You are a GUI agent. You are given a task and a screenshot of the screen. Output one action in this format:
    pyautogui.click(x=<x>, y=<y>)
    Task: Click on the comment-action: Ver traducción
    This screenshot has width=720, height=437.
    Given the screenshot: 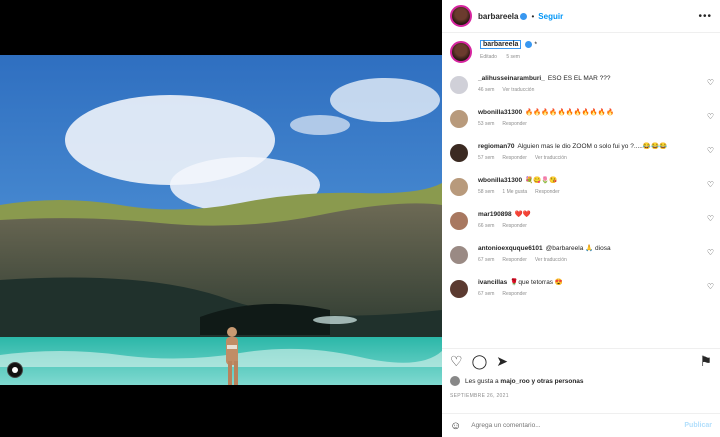 What is the action you would take?
    pyautogui.click(x=518, y=90)
    